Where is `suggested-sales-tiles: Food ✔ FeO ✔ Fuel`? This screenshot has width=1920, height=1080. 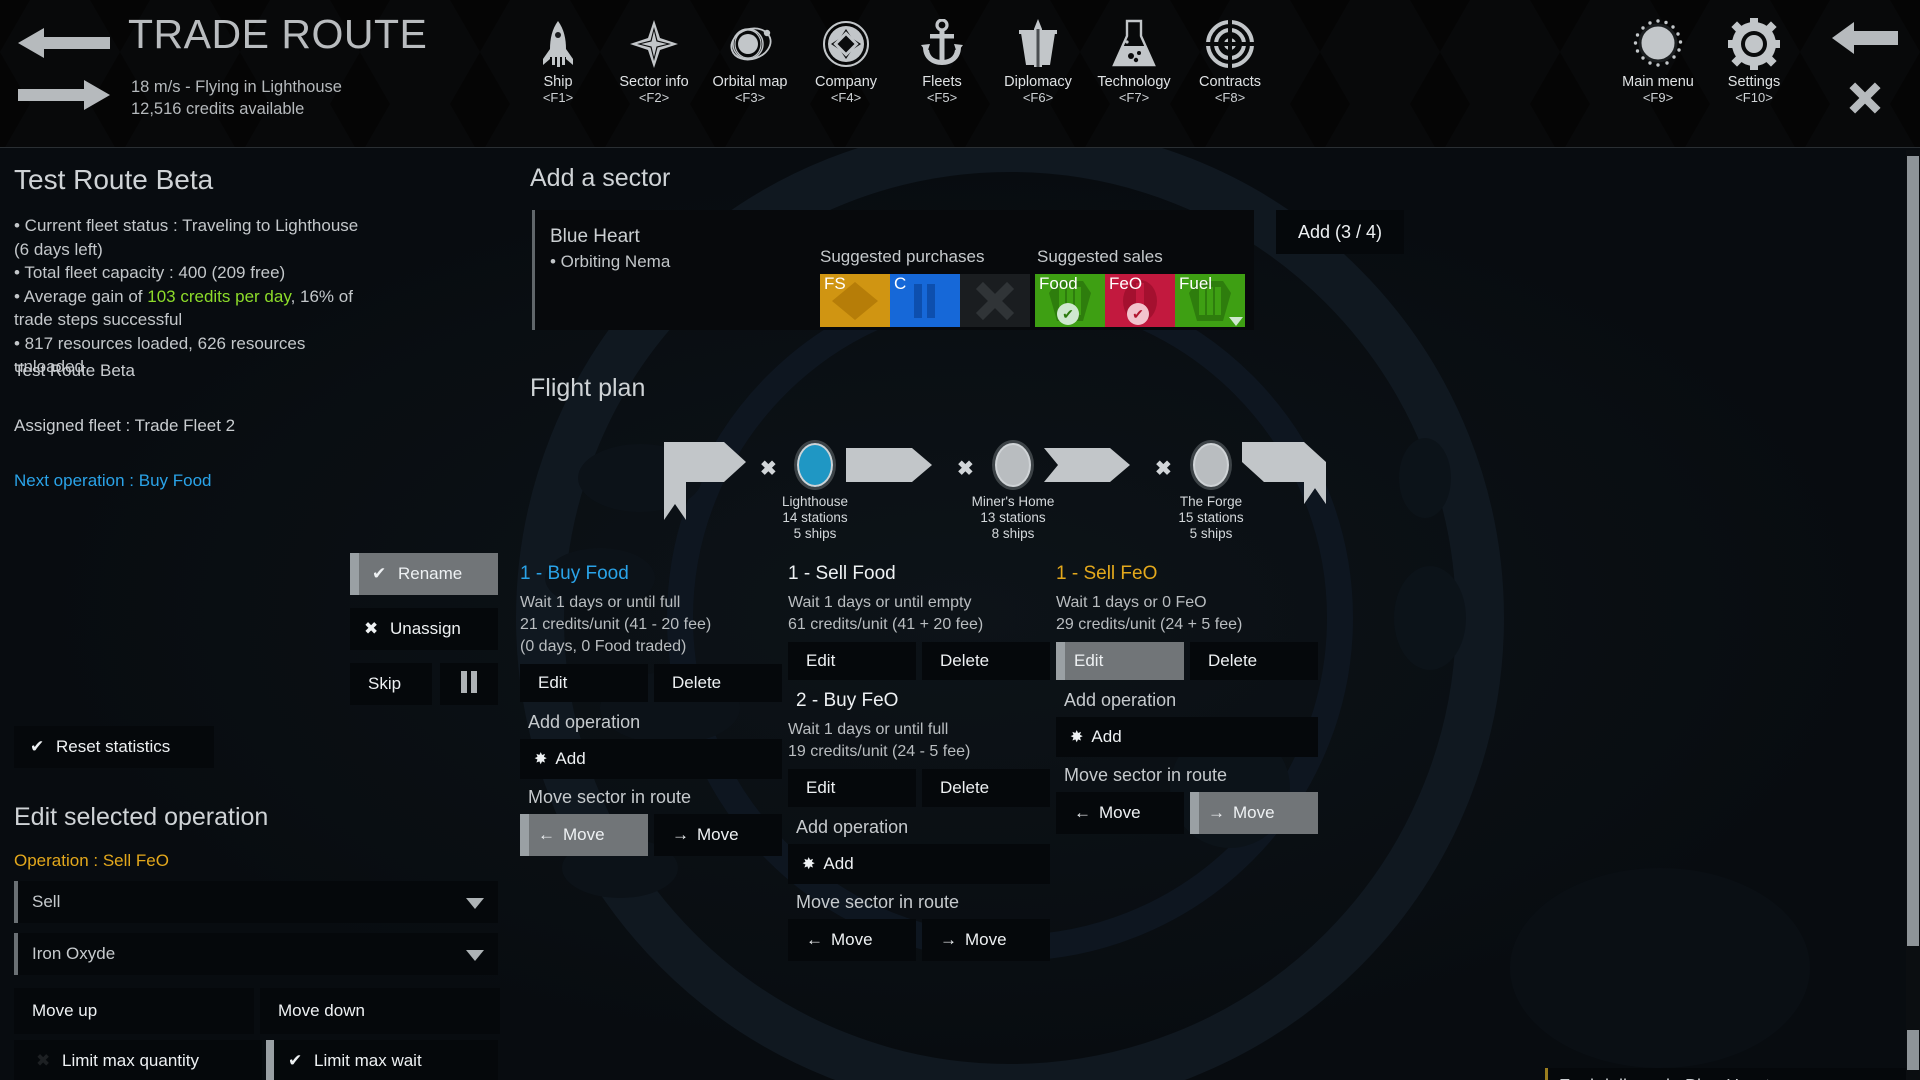
suggested-sales-tiles: Food ✔ FeO ✔ Fuel is located at coordinates (1140, 300).